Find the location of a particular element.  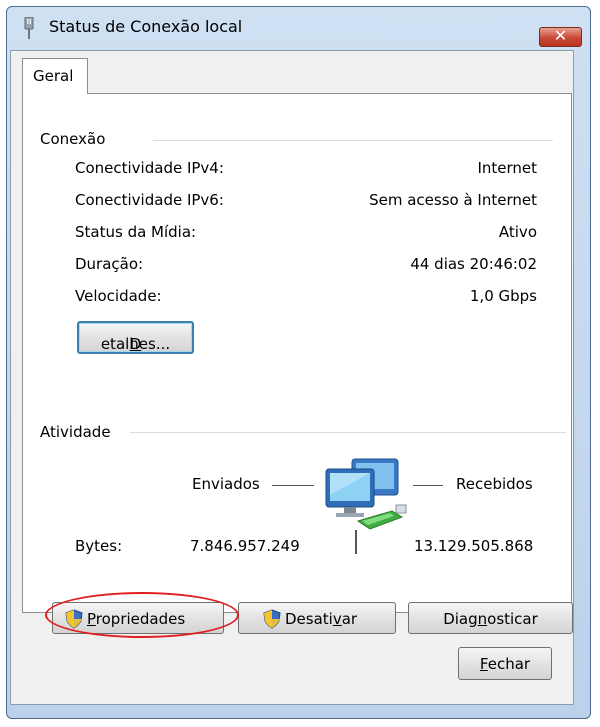

highlight-ellipse is located at coordinates (142, 615).